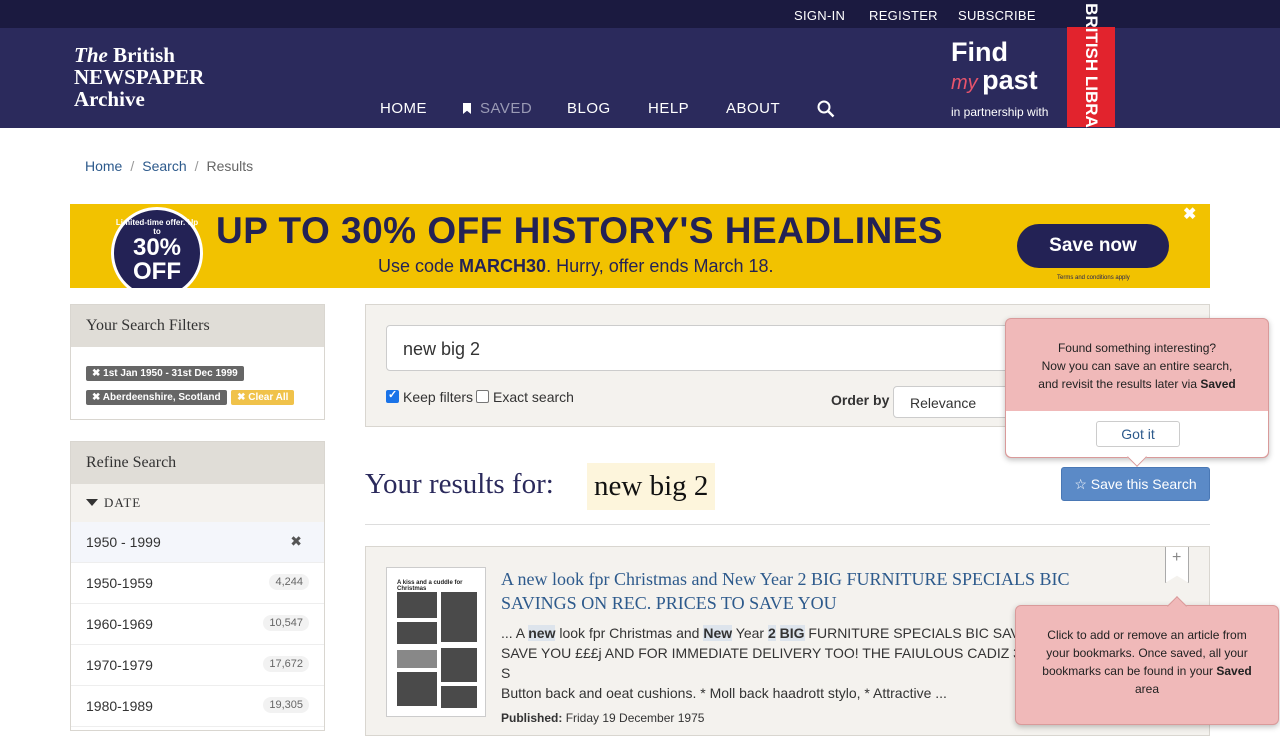  Describe the element at coordinates (197, 503) in the screenshot. I see `date-facet-header: DATE` at that location.